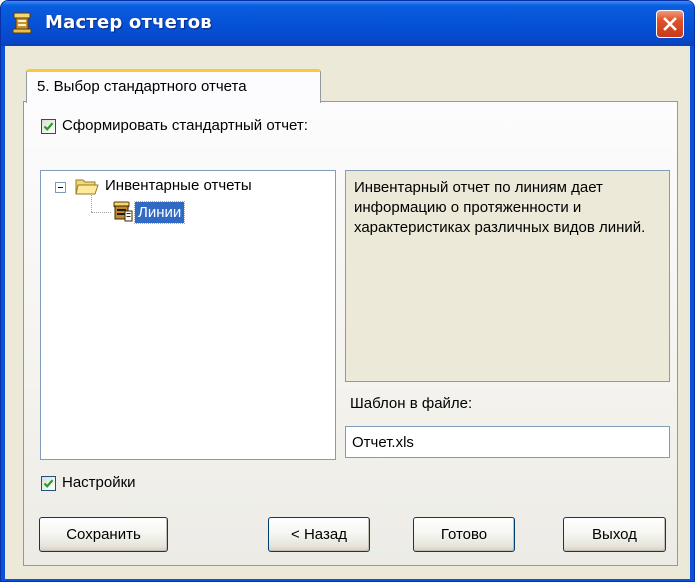 Image resolution: width=695 pixels, height=582 pixels. Describe the element at coordinates (128, 22) in the screenshot. I see `window-title: Мастер отчетов` at that location.